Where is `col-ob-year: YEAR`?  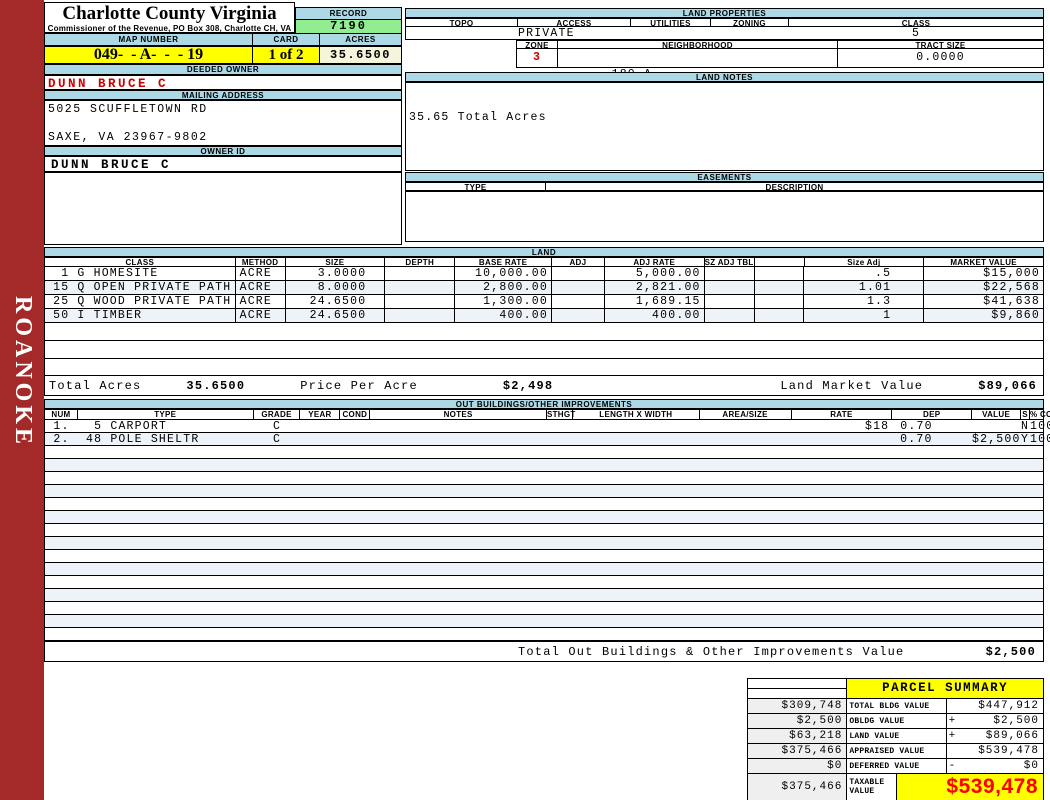
col-ob-year: YEAR is located at coordinates (320, 414).